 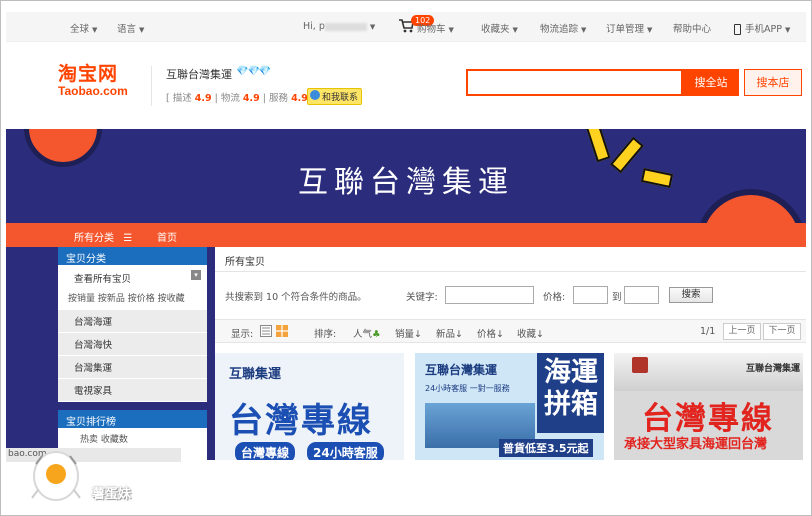 What do you see at coordinates (773, 82) in the screenshot?
I see `search-shop-button: 搜本店` at bounding box center [773, 82].